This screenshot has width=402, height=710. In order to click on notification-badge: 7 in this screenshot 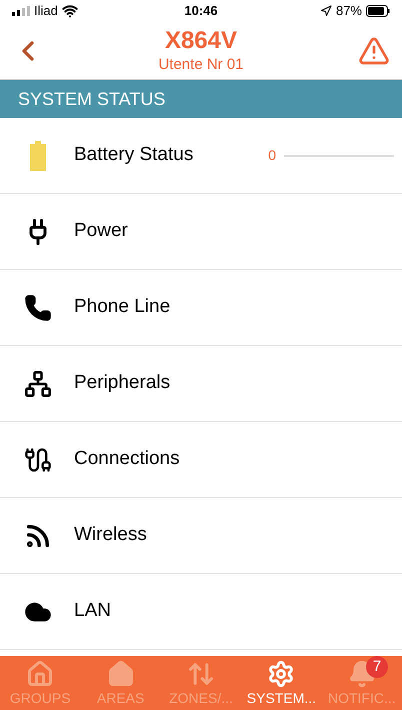, I will do `click(377, 667)`.